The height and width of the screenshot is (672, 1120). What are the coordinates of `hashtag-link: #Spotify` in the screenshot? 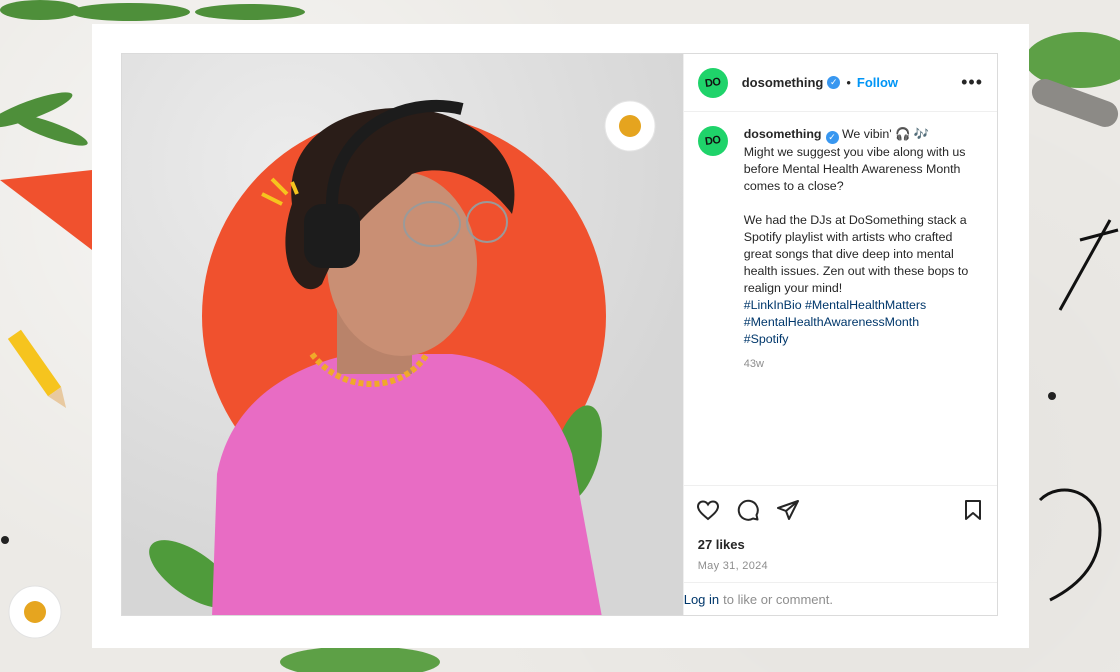 It's located at (860, 339).